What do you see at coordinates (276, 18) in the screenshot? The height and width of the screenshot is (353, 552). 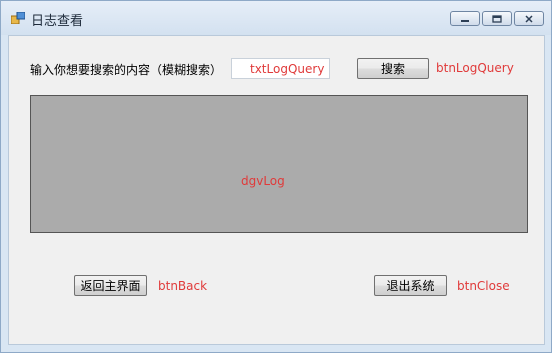 I see `title-bar: 日志查看` at bounding box center [276, 18].